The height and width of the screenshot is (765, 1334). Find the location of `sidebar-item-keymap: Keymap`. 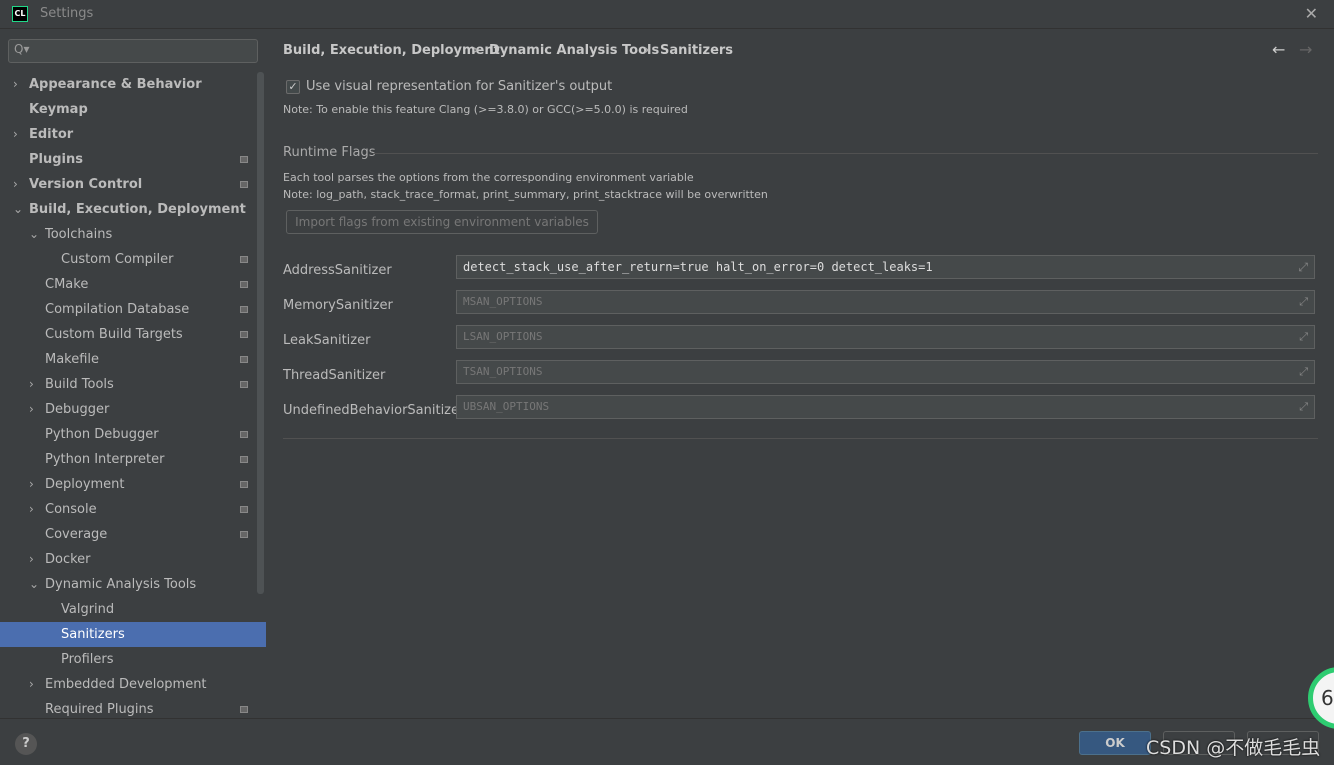

sidebar-item-keymap: Keymap is located at coordinates (133, 109).